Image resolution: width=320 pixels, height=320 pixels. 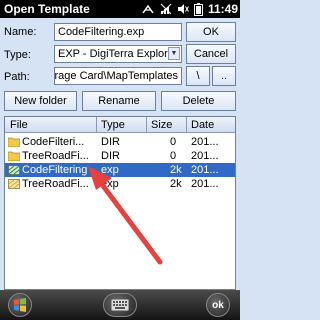 I want to click on path-value: Storage Card\MapTemplates, so click(x=116, y=76).